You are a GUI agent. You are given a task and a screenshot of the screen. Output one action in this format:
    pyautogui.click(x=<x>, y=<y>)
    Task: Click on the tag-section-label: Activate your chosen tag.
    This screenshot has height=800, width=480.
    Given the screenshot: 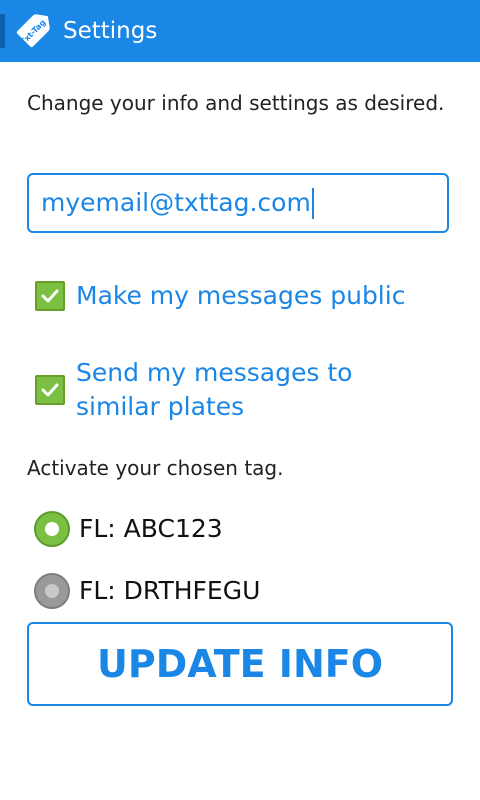 What is the action you would take?
    pyautogui.click(x=155, y=468)
    